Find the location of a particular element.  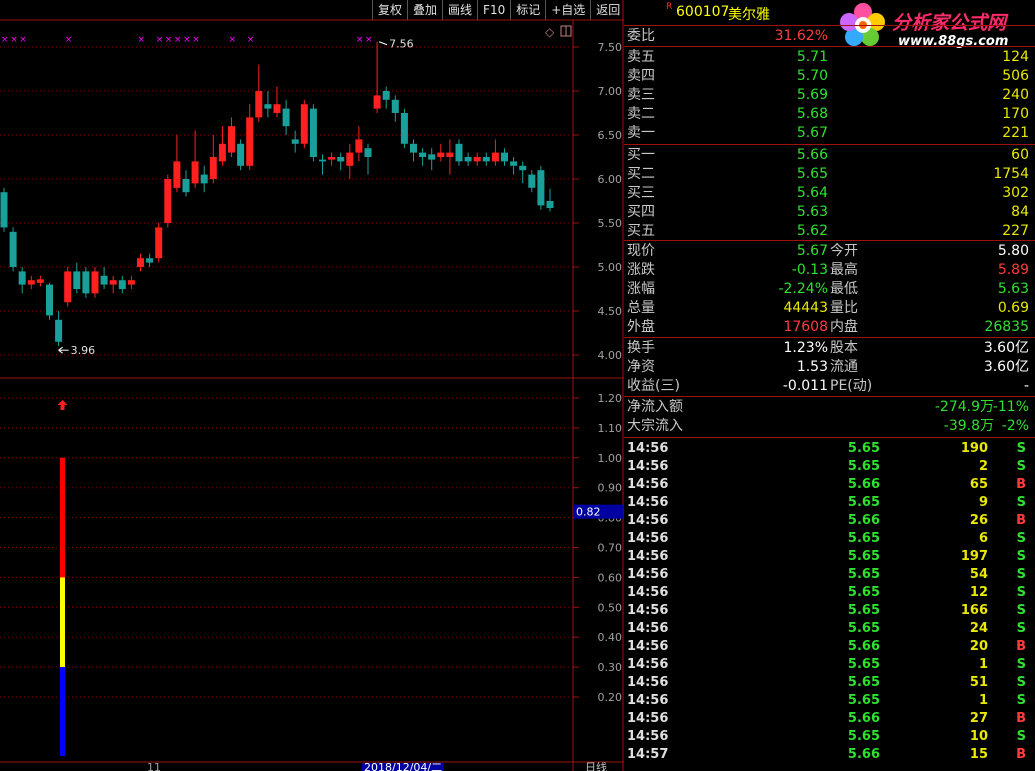

stat-label: 外盘 is located at coordinates (641, 327).